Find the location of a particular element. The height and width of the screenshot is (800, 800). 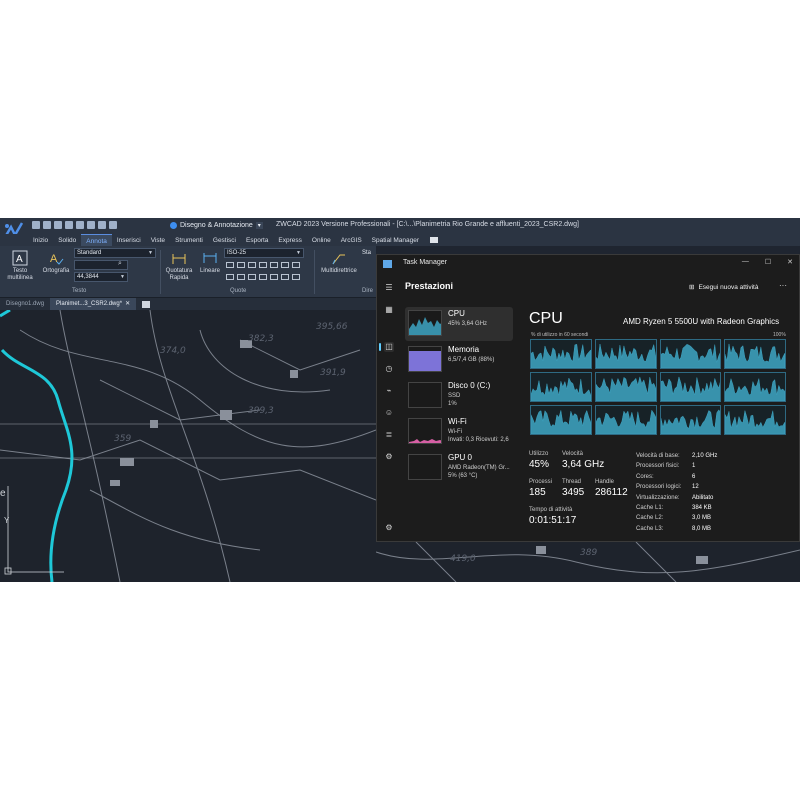

map-label: 395,66 is located at coordinates (332, 327).